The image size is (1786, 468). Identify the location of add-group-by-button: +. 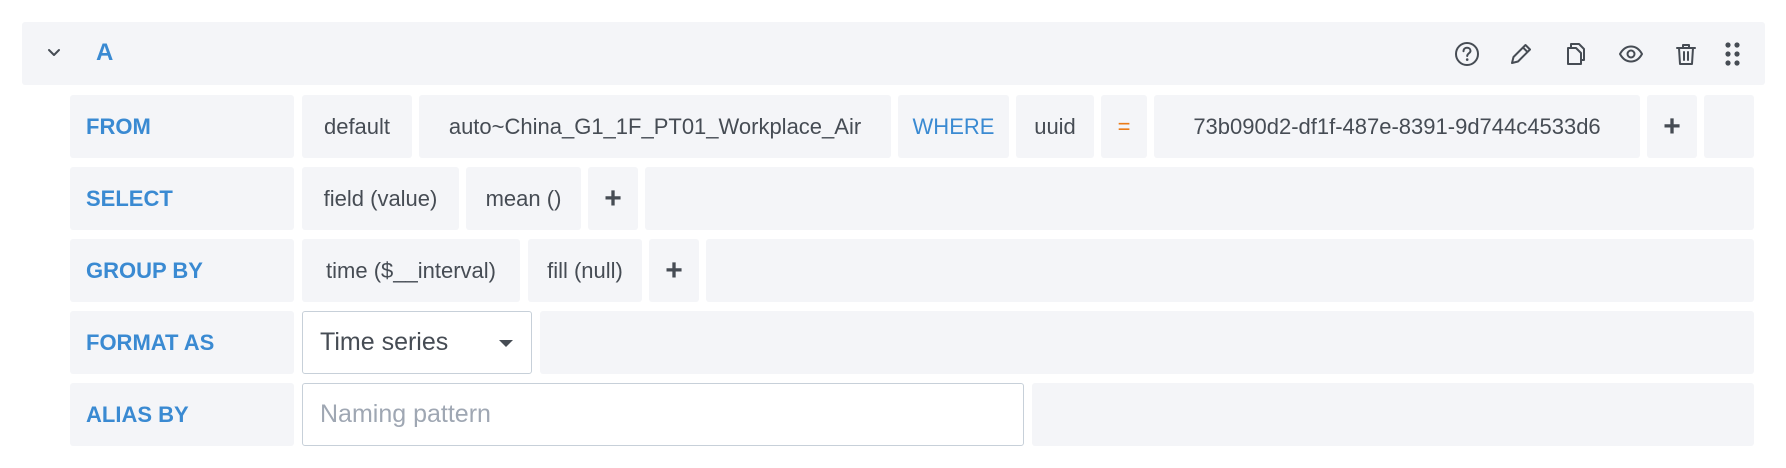
(674, 270).